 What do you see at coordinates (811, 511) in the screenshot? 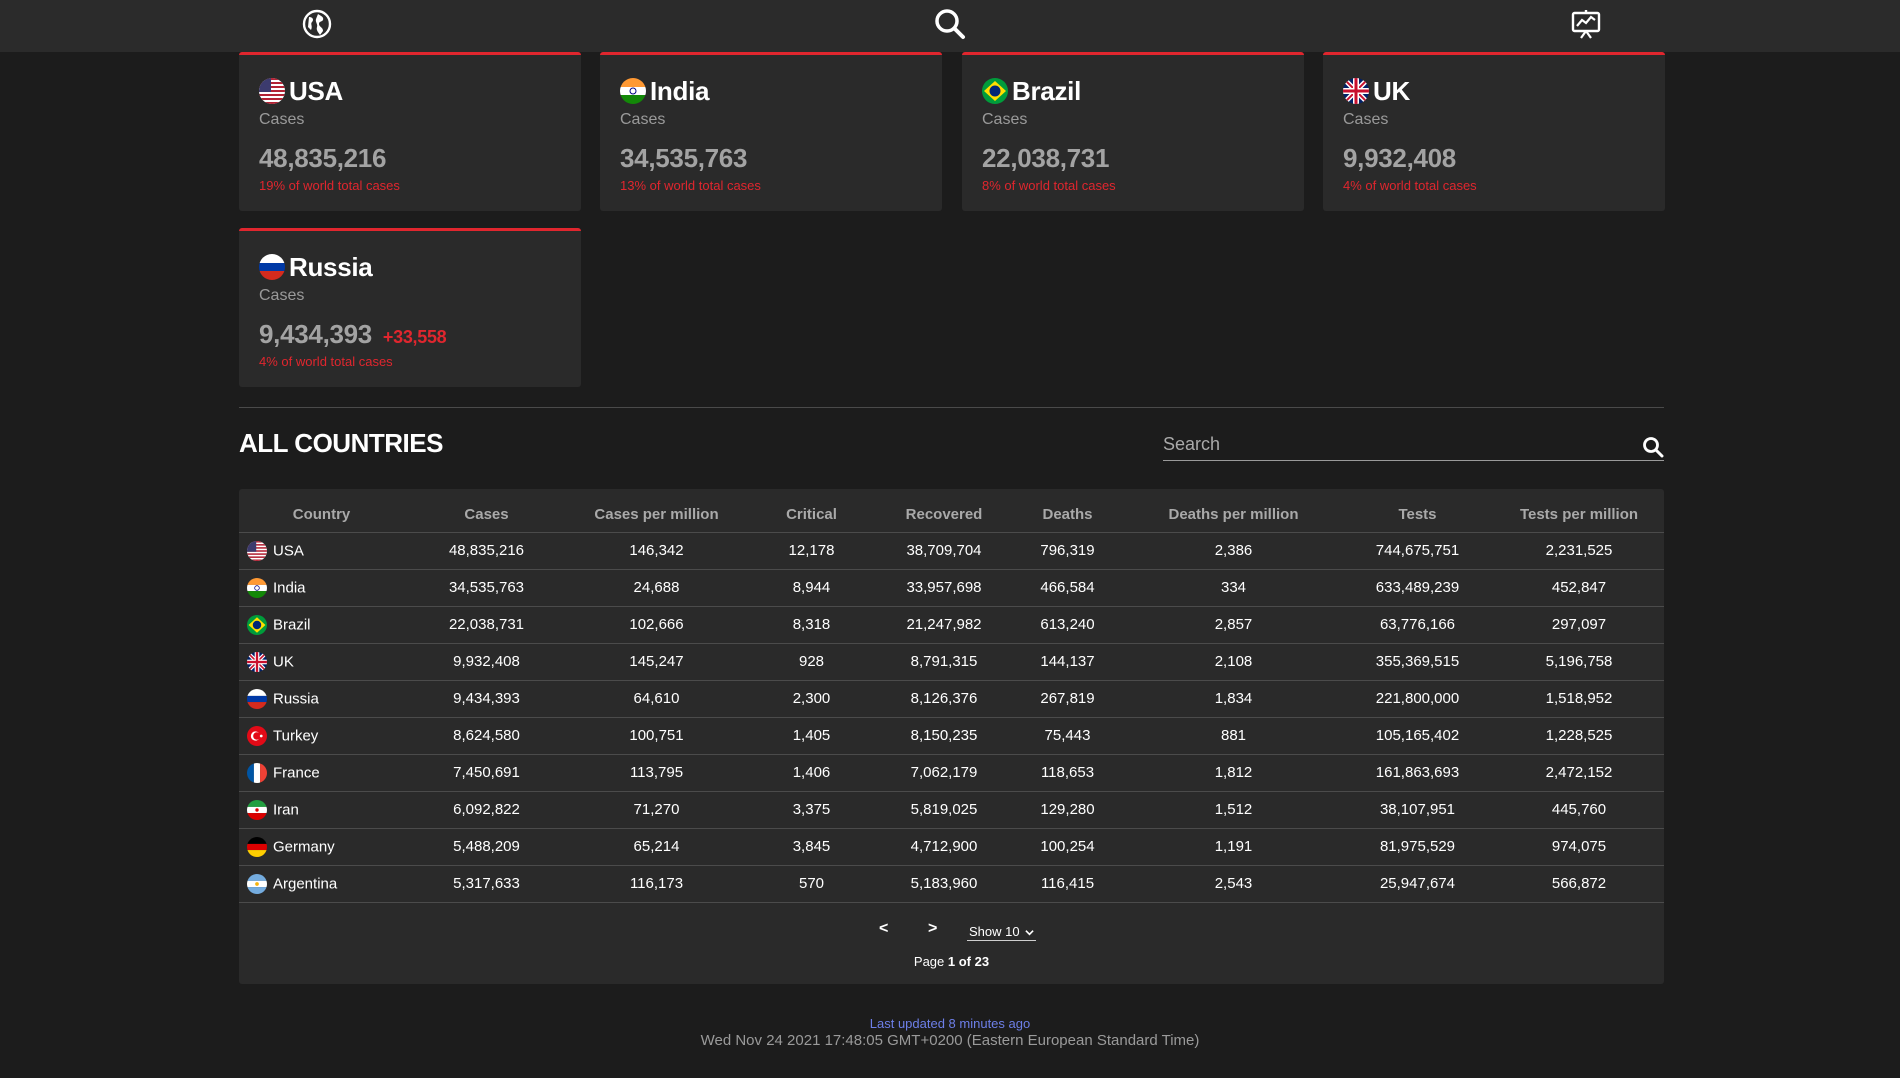
I see `column-header-critical: Critical` at bounding box center [811, 511].